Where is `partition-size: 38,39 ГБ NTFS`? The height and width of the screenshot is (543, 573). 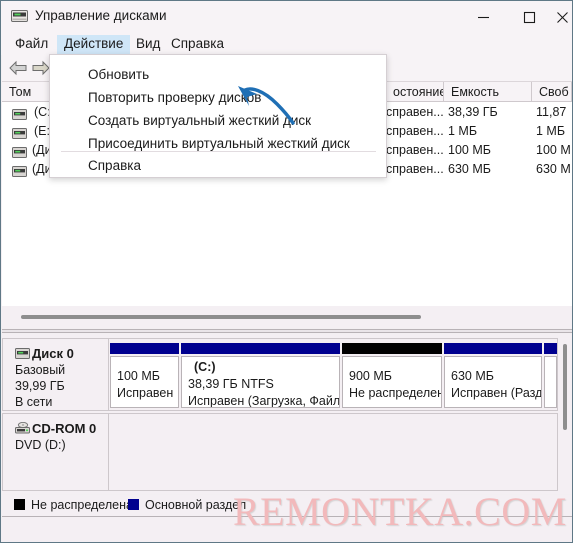 partition-size: 38,39 ГБ NTFS is located at coordinates (231, 384).